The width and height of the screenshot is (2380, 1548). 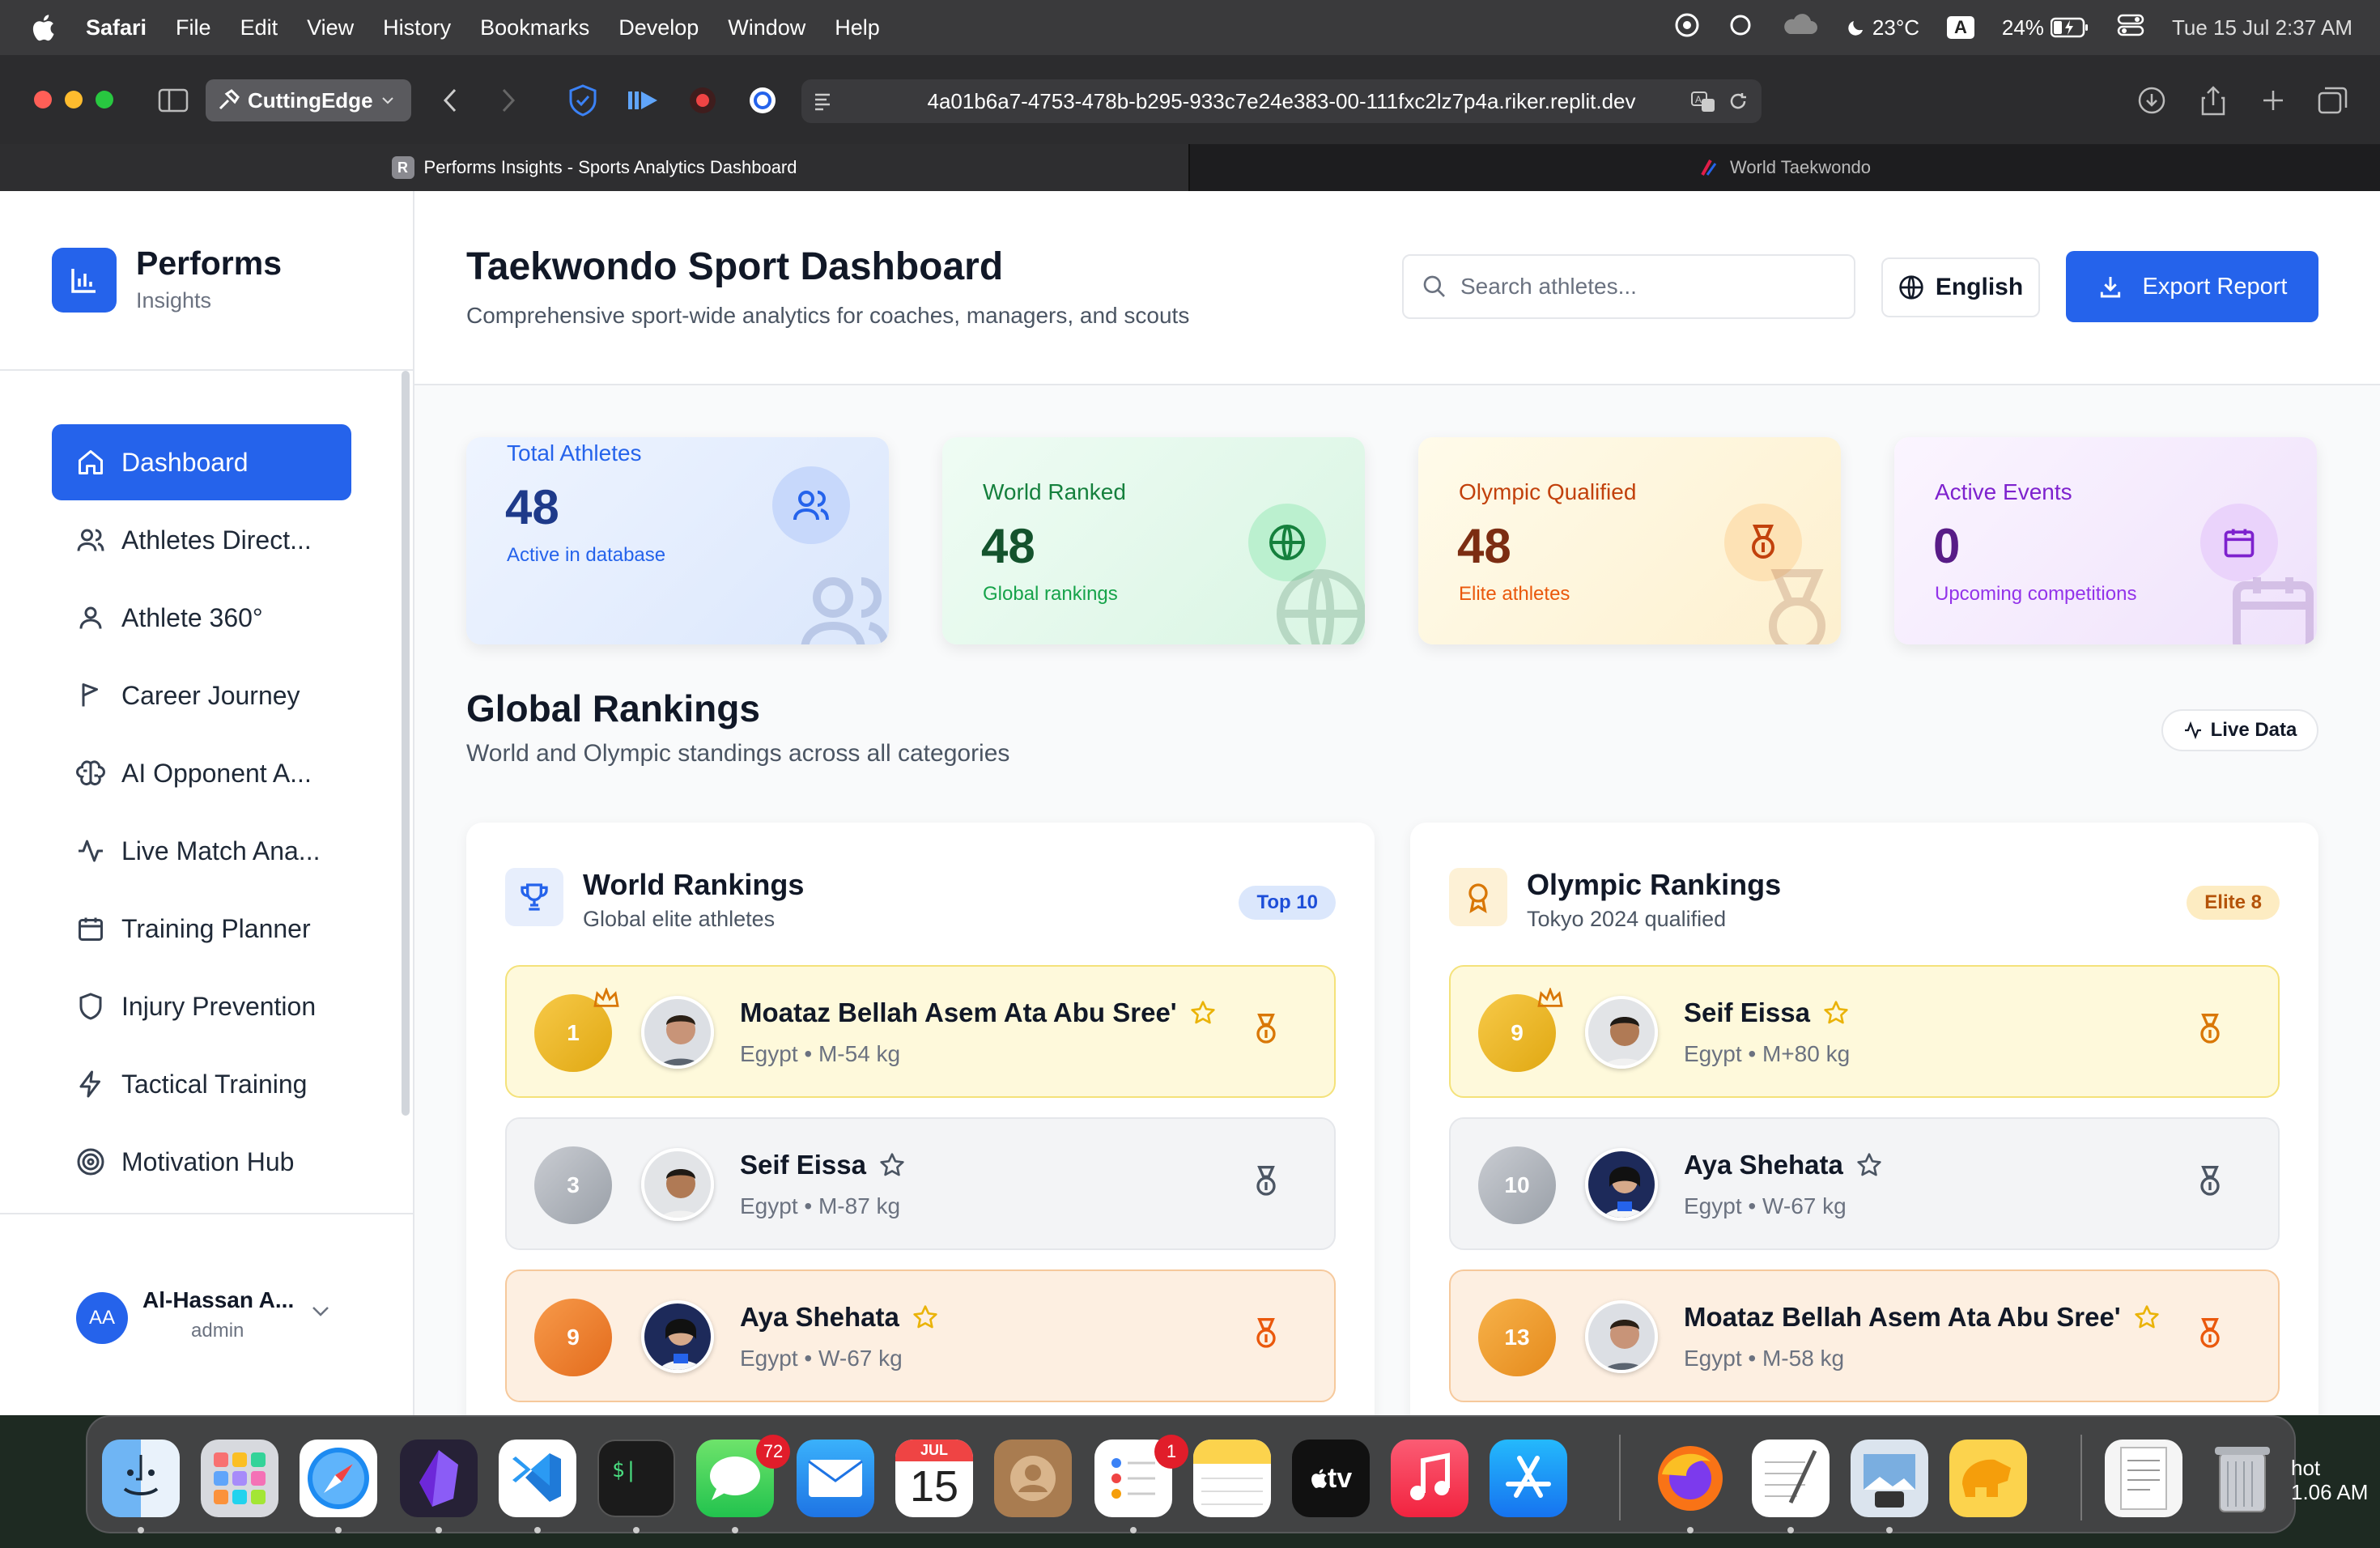 What do you see at coordinates (1232, 1478) in the screenshot?
I see `notes-icon` at bounding box center [1232, 1478].